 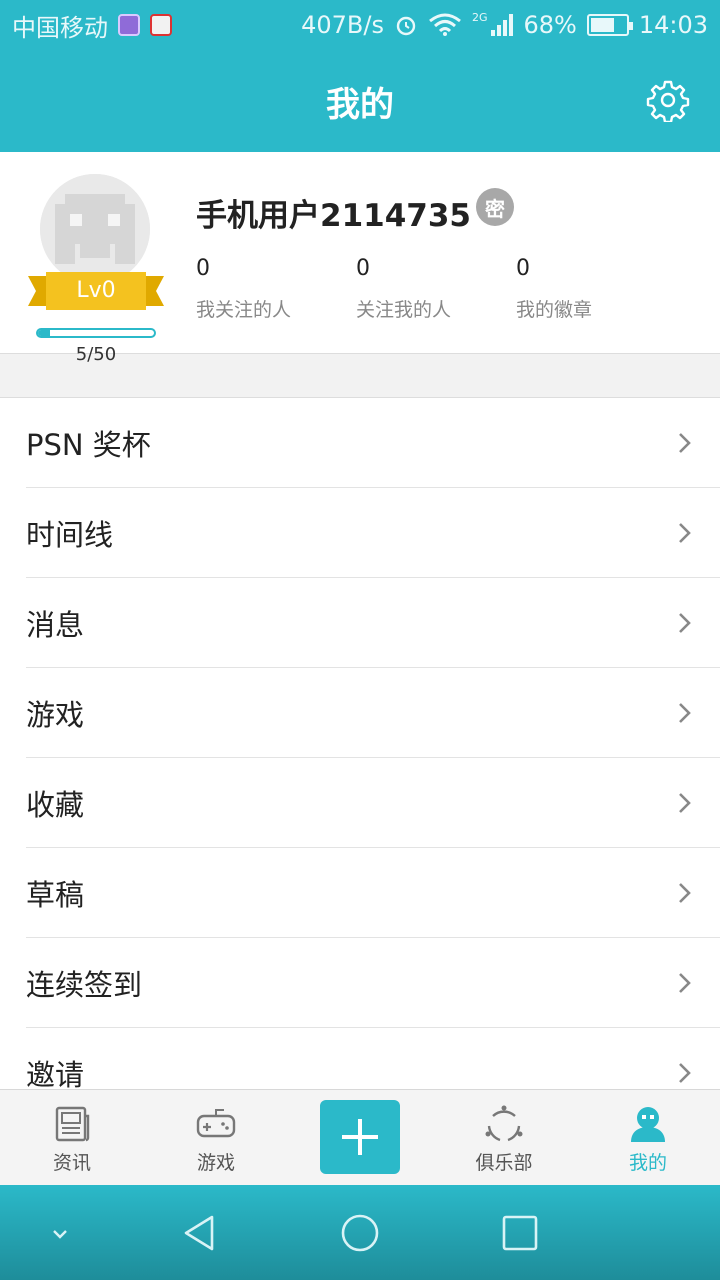 I want to click on gallery-notification-icon, so click(x=129, y=25).